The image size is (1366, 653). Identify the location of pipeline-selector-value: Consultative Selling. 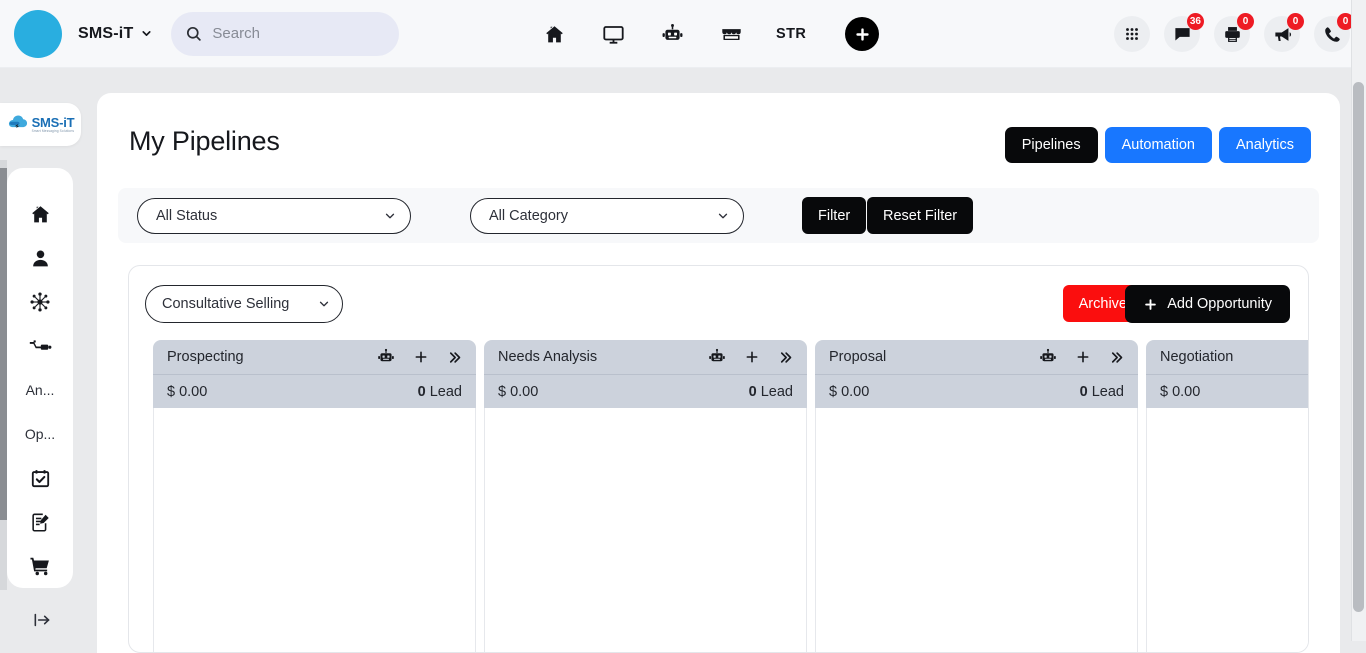
(226, 304).